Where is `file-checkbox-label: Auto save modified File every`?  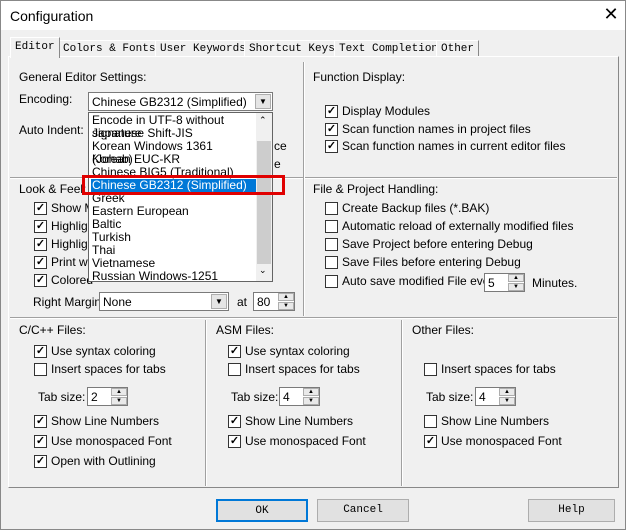 file-checkbox-label: Auto save modified File every is located at coordinates (420, 281).